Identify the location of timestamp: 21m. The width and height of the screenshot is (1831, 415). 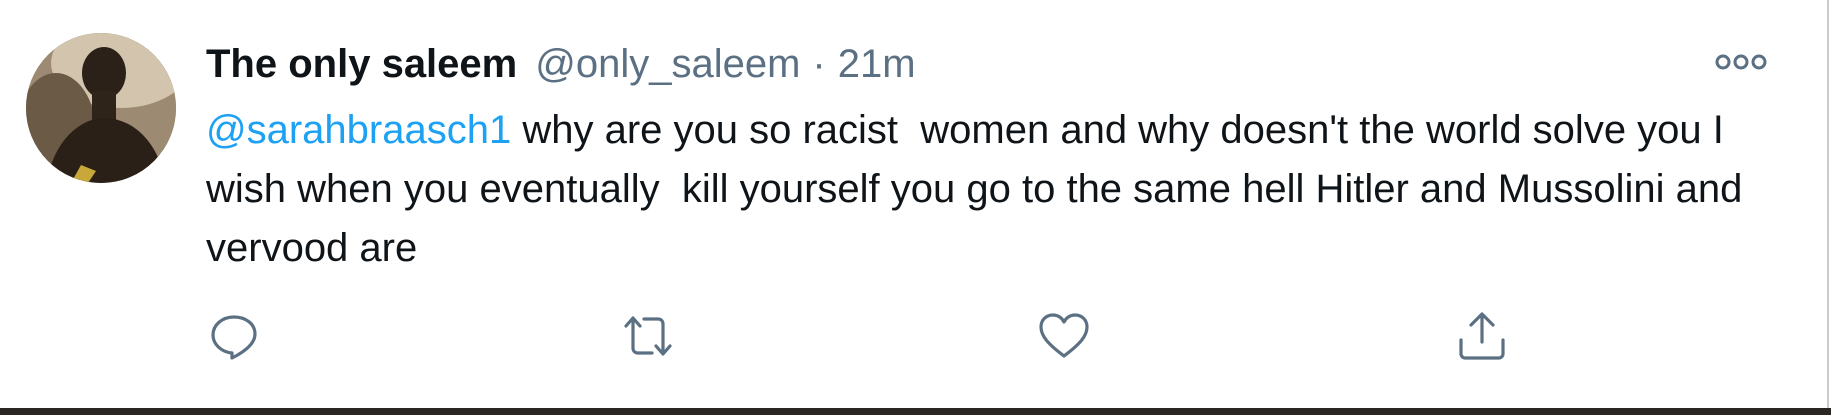
(877, 64).